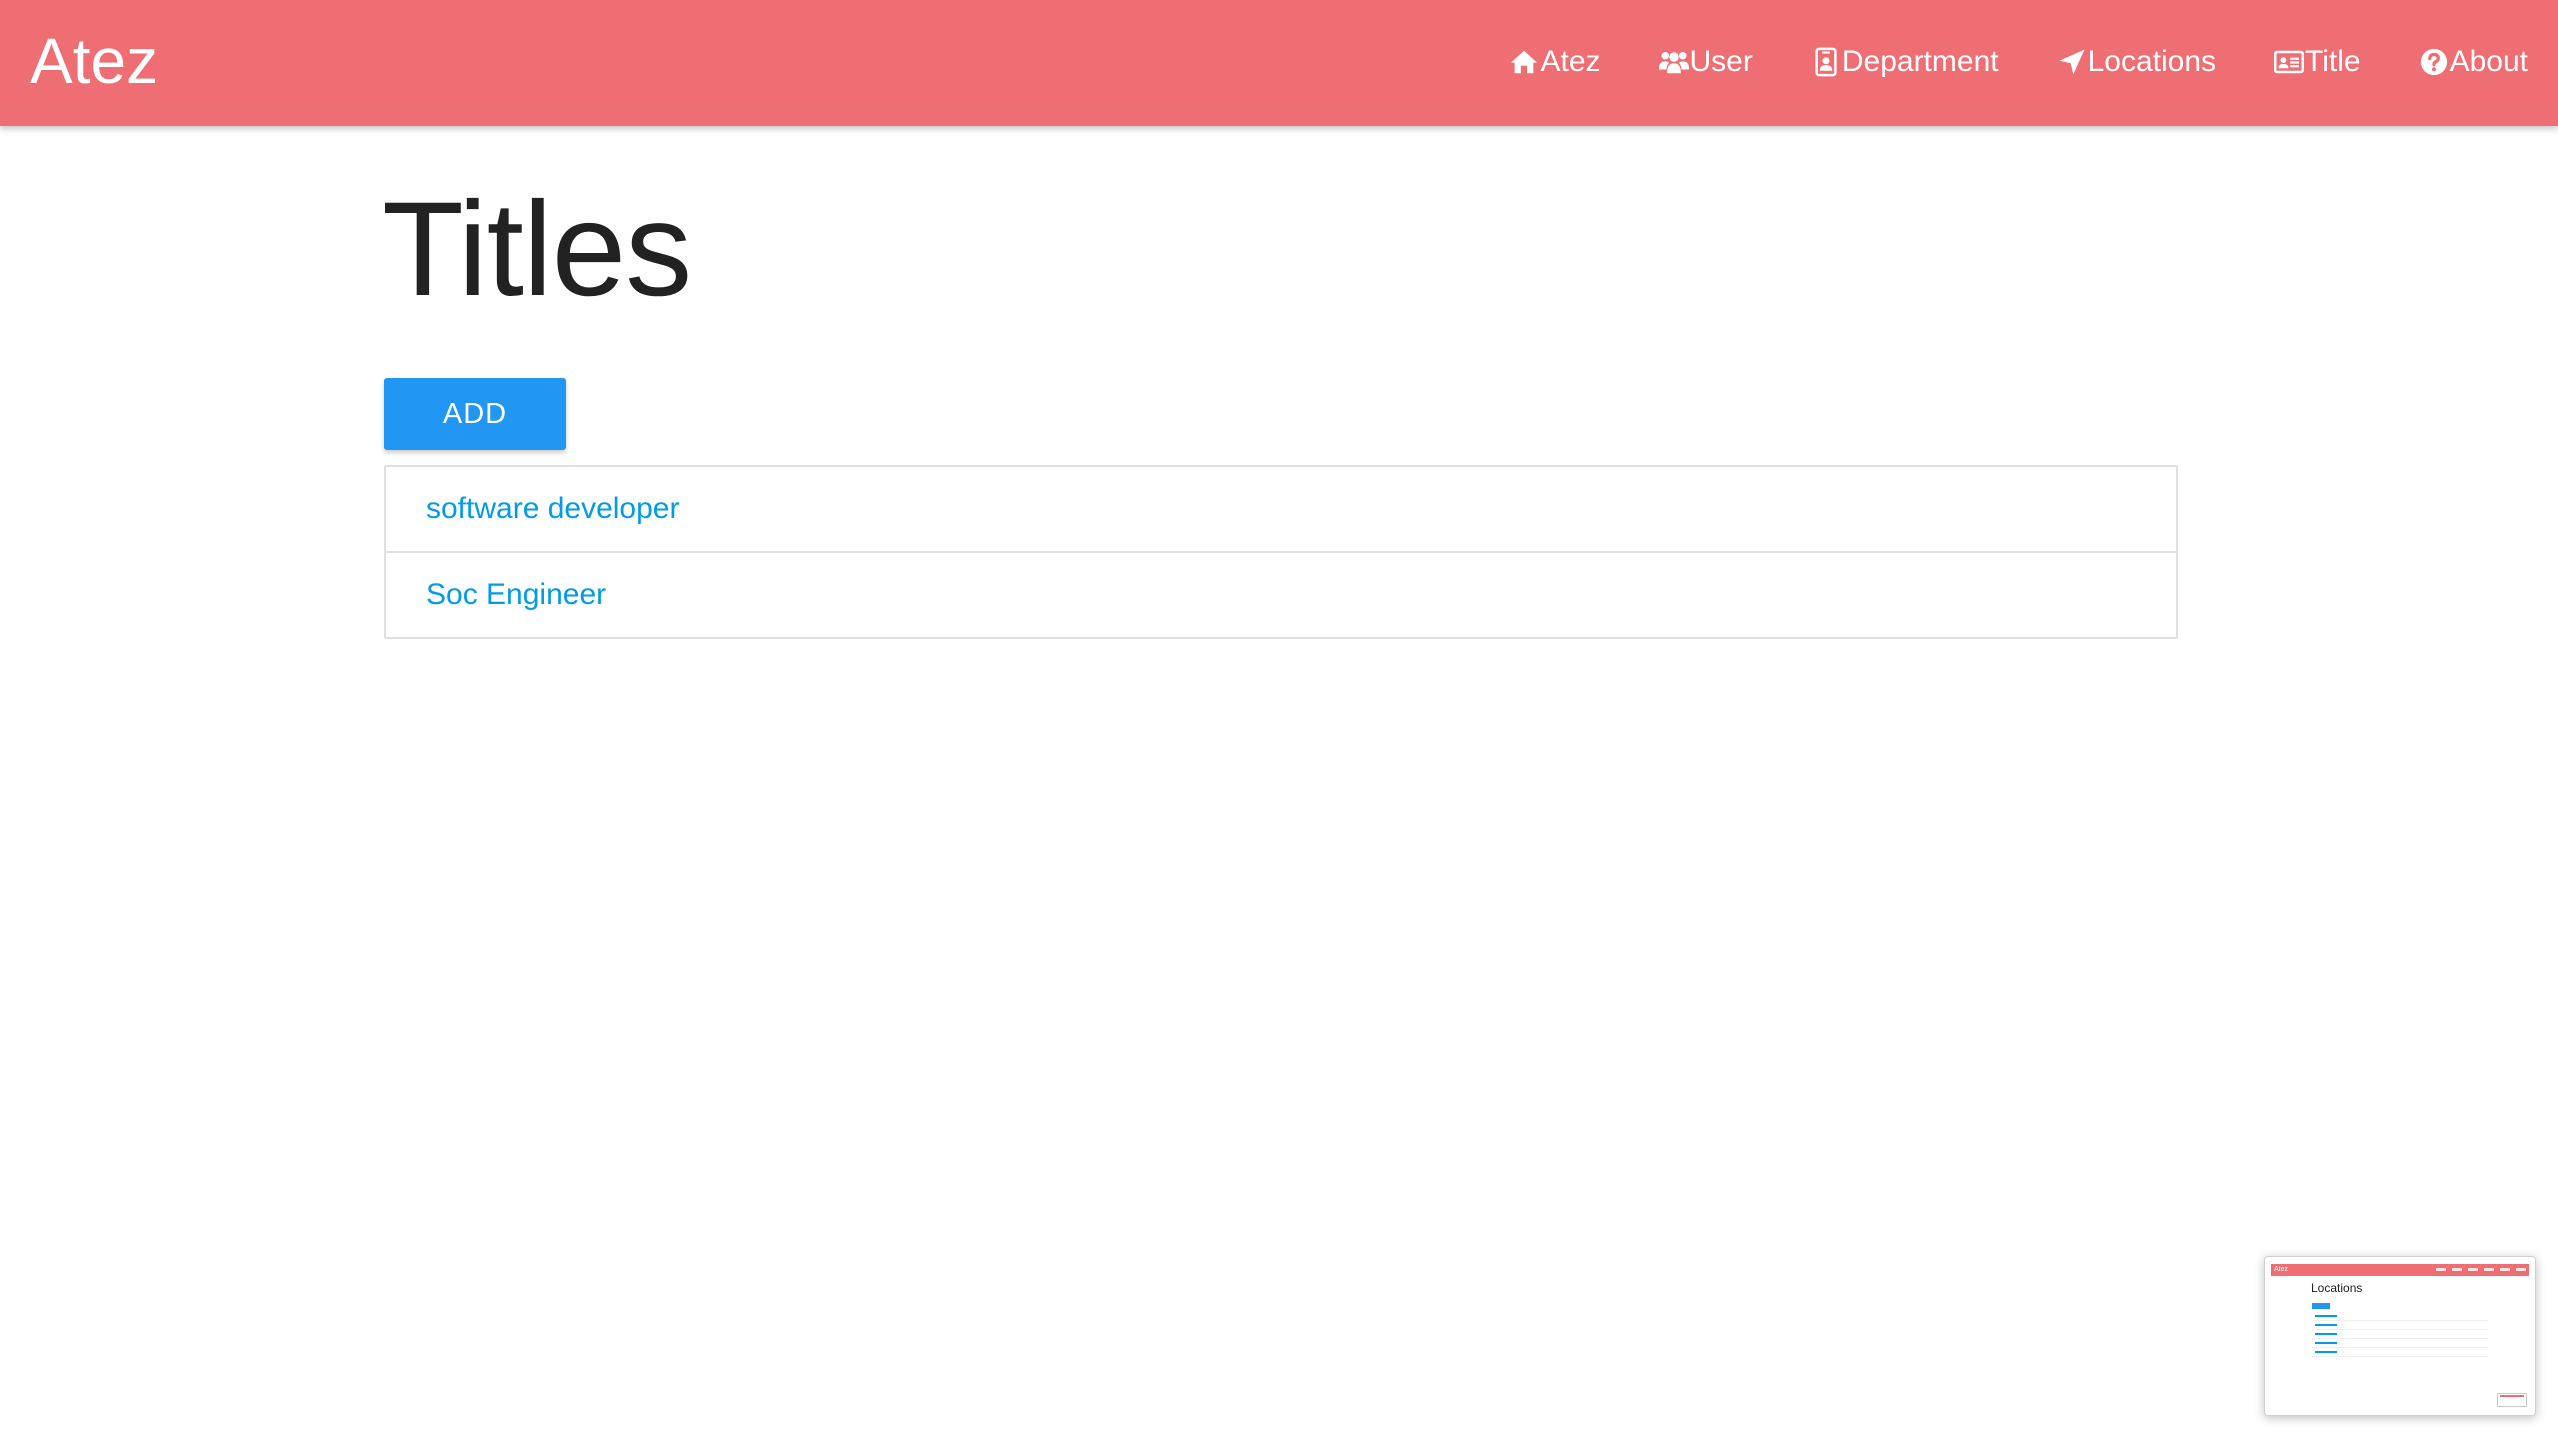 The width and height of the screenshot is (2558, 1440). I want to click on thumbnail-nav-links, so click(2481, 1269).